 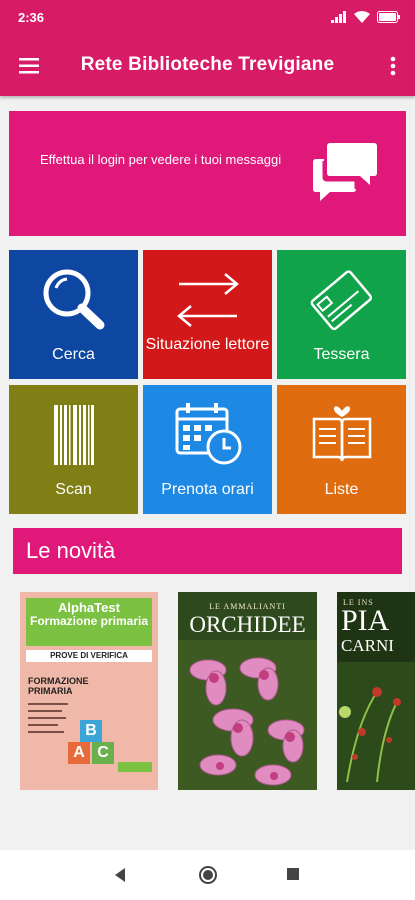 I want to click on battery-icon, so click(x=388, y=17).